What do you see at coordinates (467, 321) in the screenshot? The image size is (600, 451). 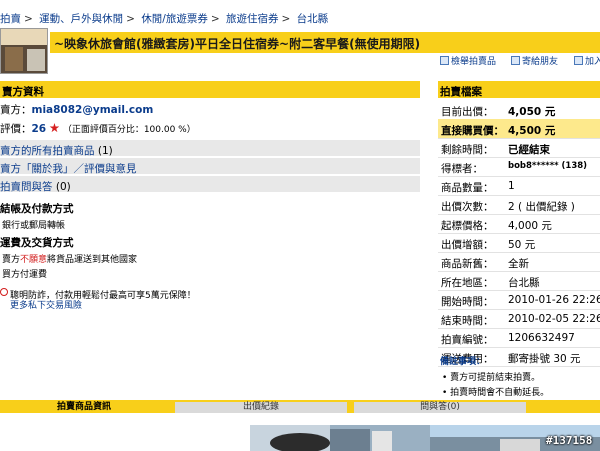 I see `info-row-label: 結束時間：` at bounding box center [467, 321].